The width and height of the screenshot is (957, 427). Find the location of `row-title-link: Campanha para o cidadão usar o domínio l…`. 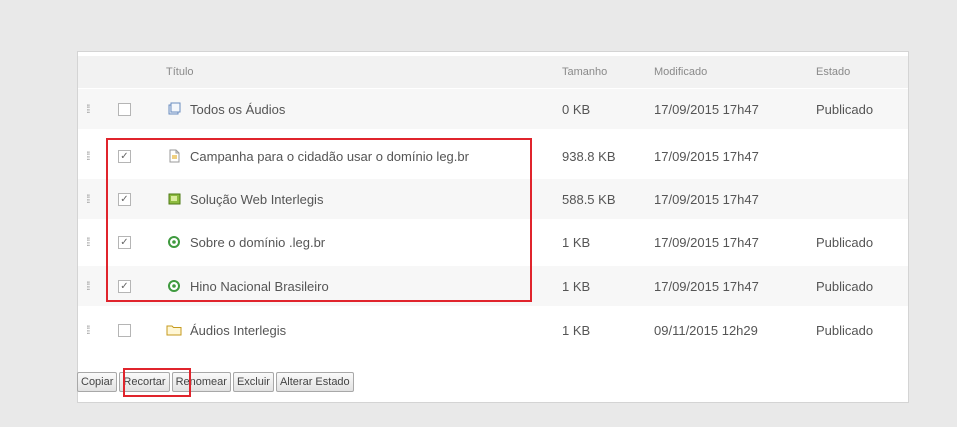

row-title-link: Campanha para o cidadão usar o domínio l… is located at coordinates (329, 156).